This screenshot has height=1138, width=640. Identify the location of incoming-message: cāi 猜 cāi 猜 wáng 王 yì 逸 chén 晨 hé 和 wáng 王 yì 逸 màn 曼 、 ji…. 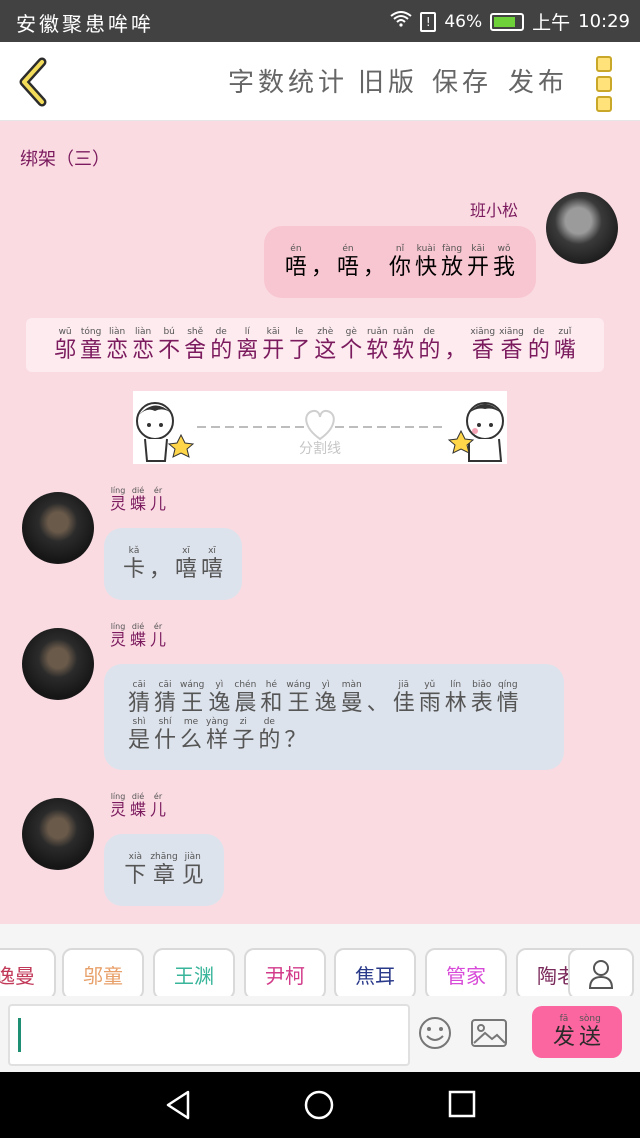
(334, 717).